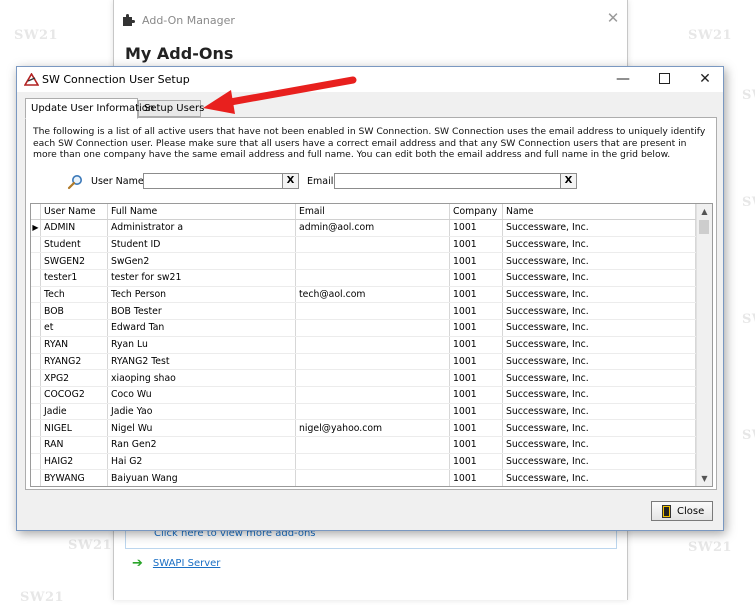 The height and width of the screenshot is (605, 755). Describe the element at coordinates (201, 345) in the screenshot. I see `cell-full-name: Ryan Lu` at that location.